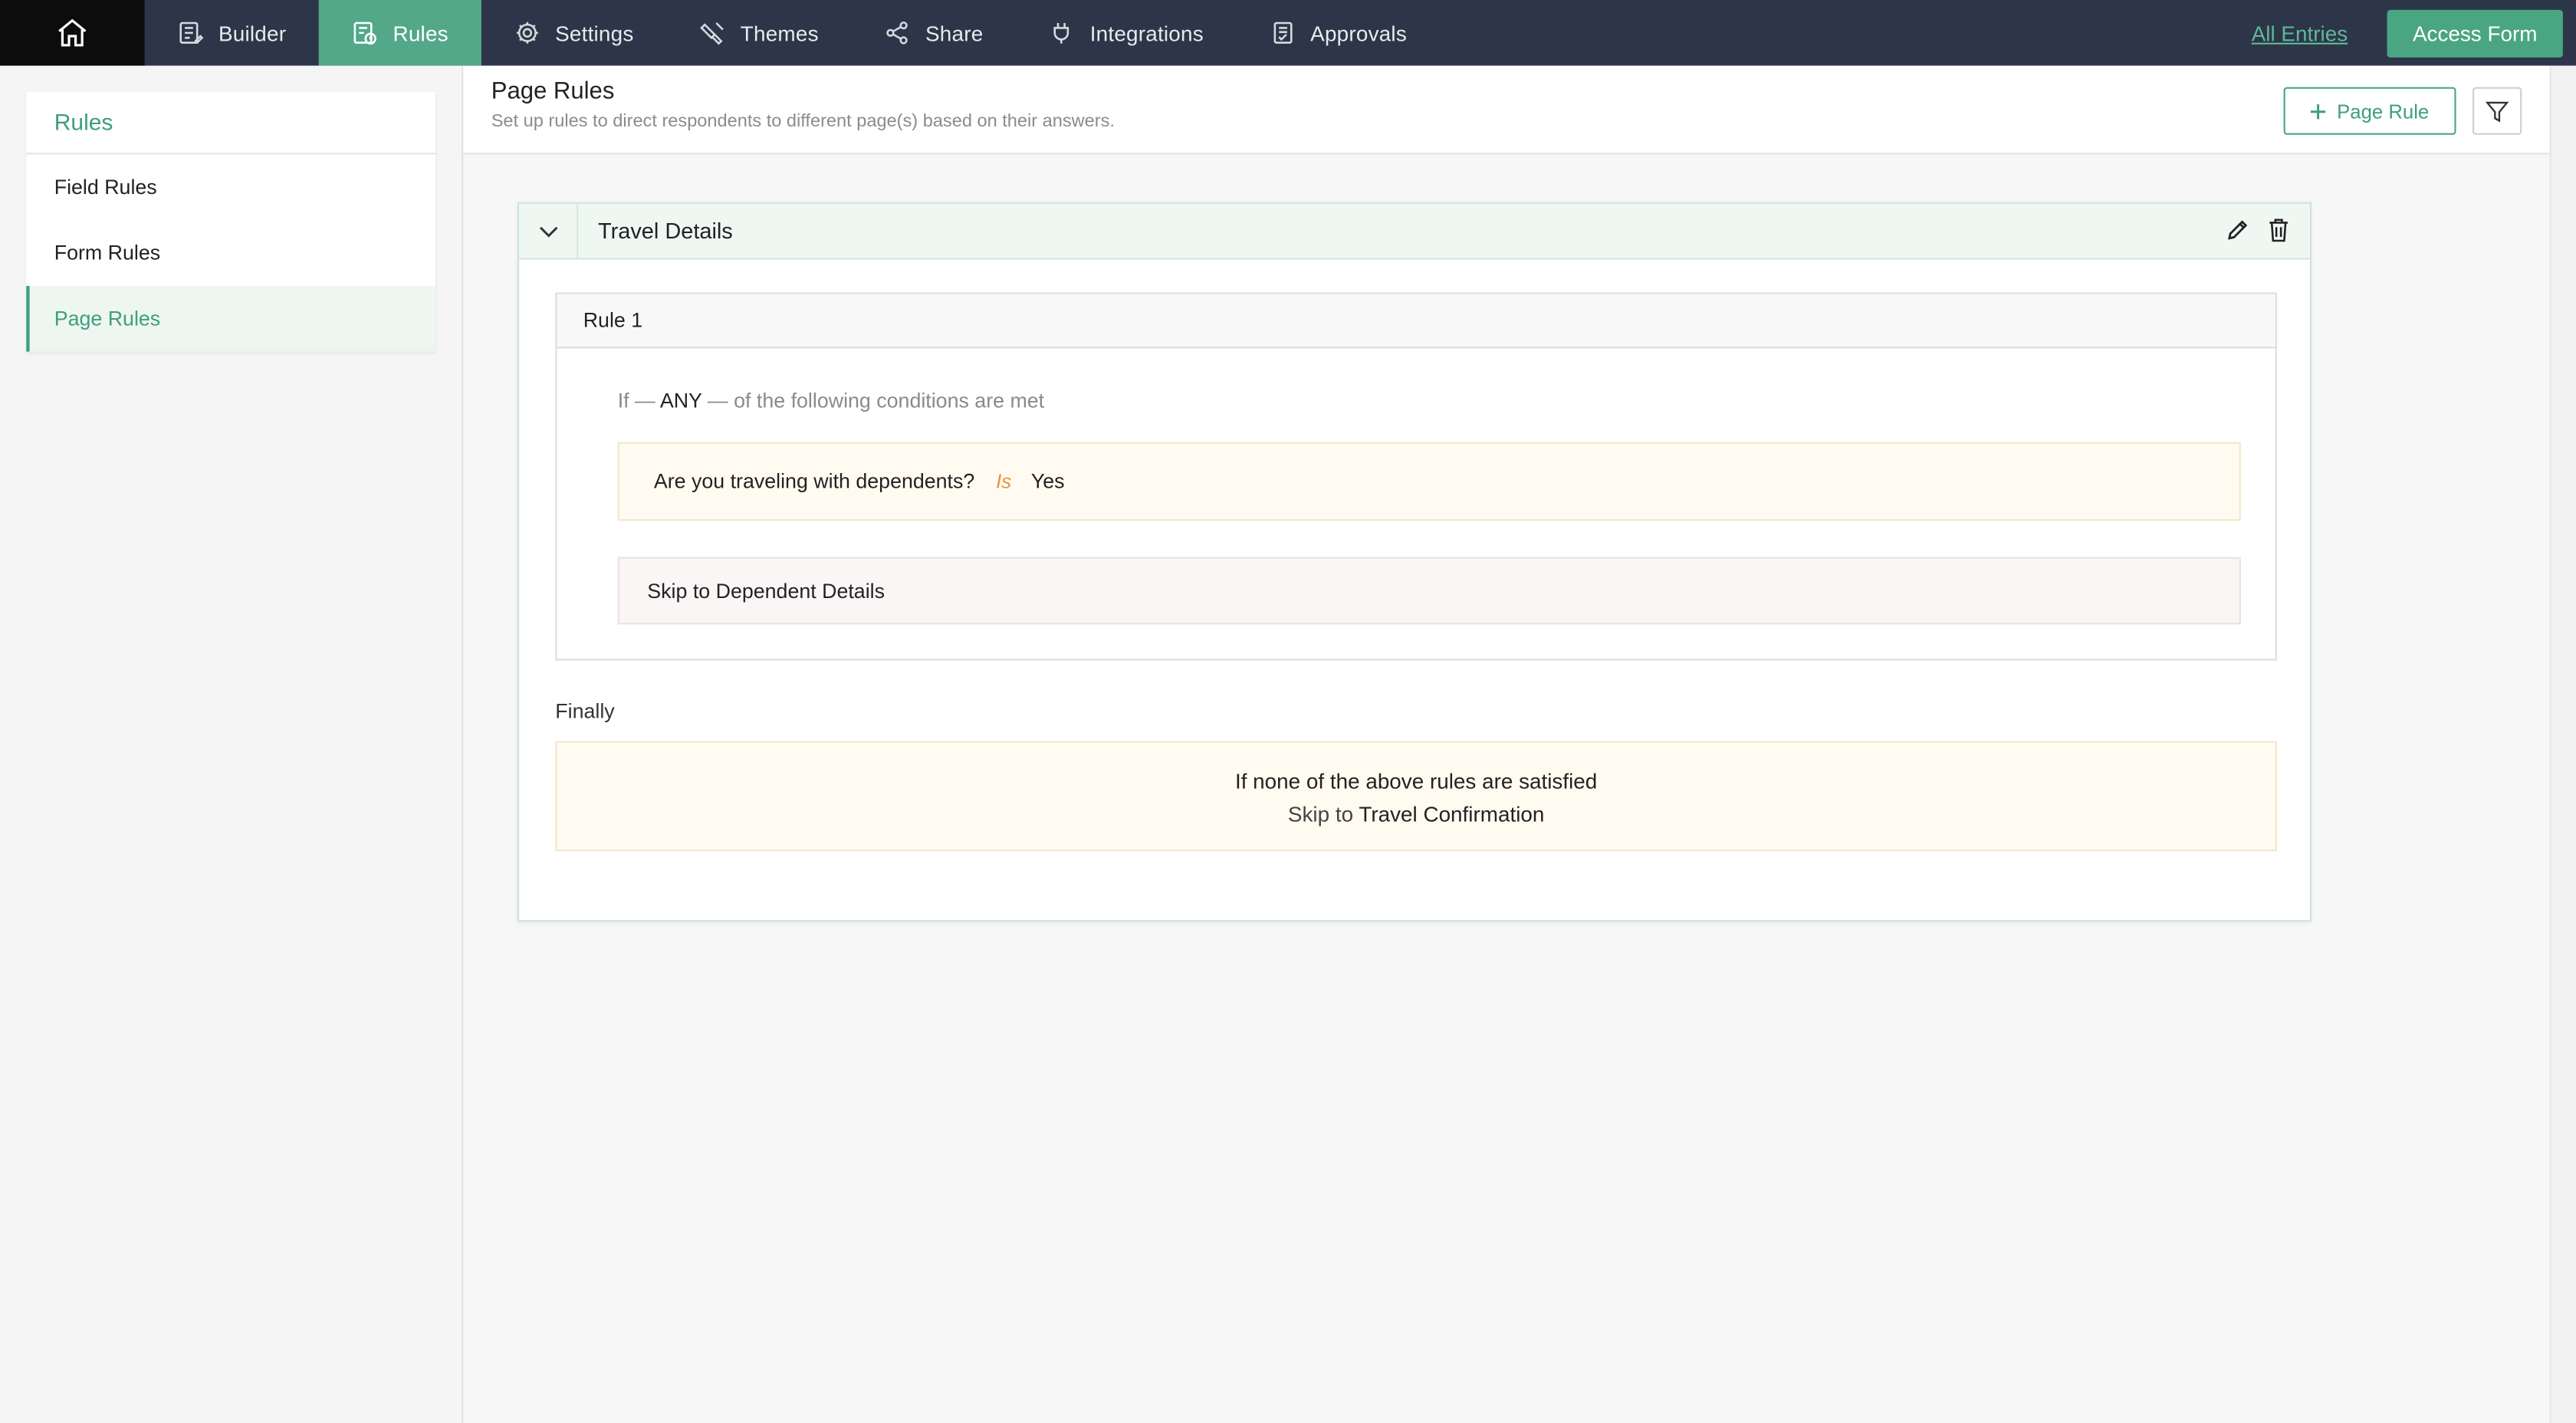  What do you see at coordinates (231, 253) in the screenshot?
I see `sidebar-item-form-rules: Form Rules` at bounding box center [231, 253].